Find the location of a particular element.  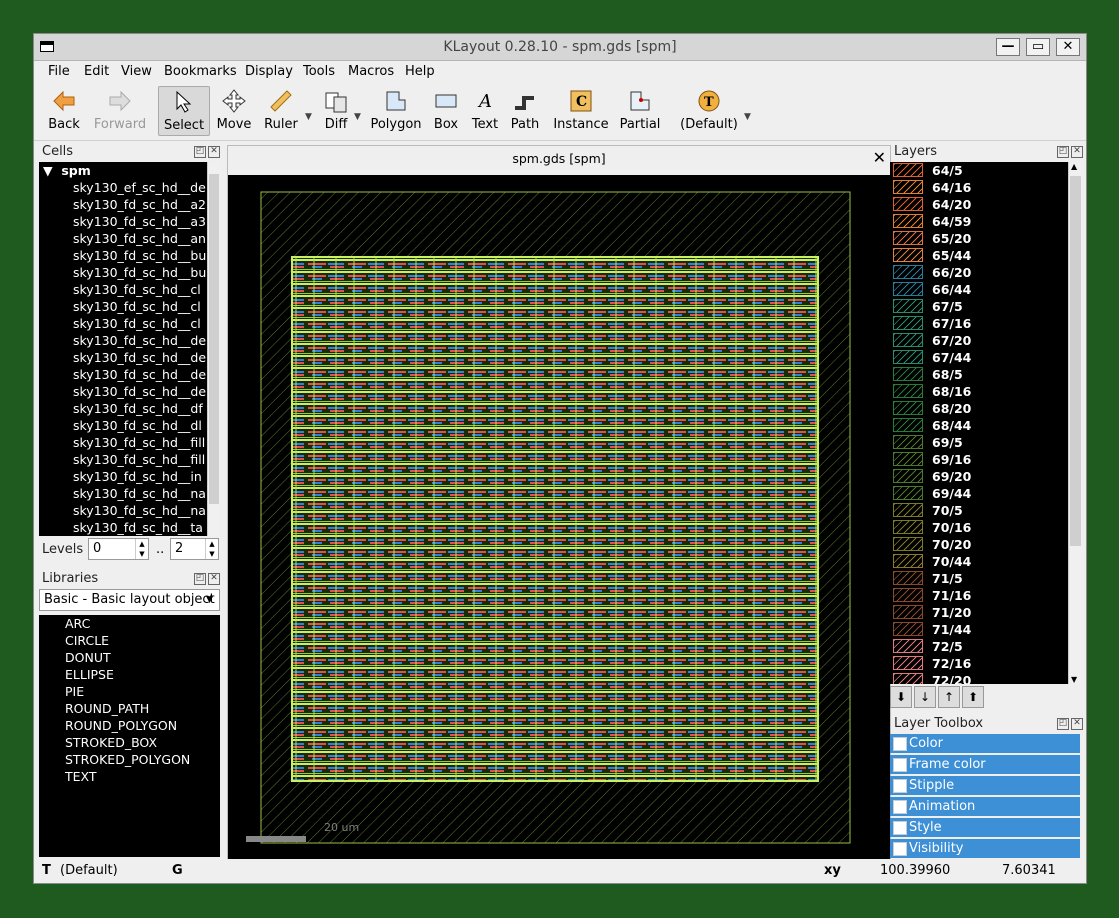

layer-row: 68/5 is located at coordinates (979, 374).